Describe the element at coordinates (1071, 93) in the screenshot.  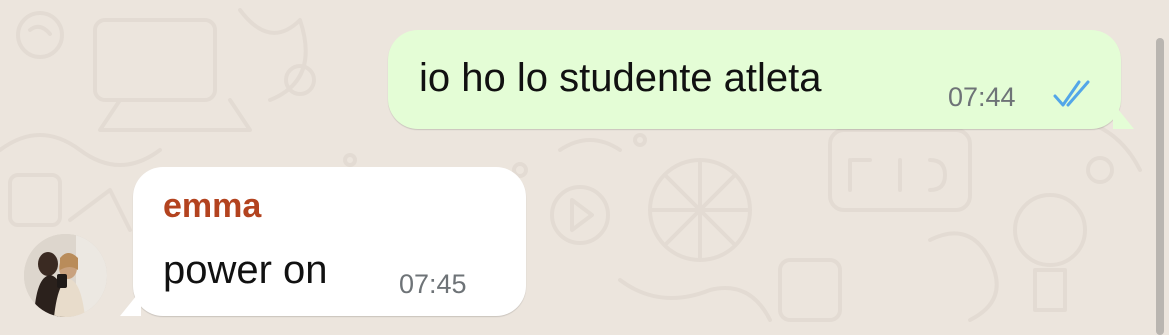
I see `double-check-read-icon` at that location.